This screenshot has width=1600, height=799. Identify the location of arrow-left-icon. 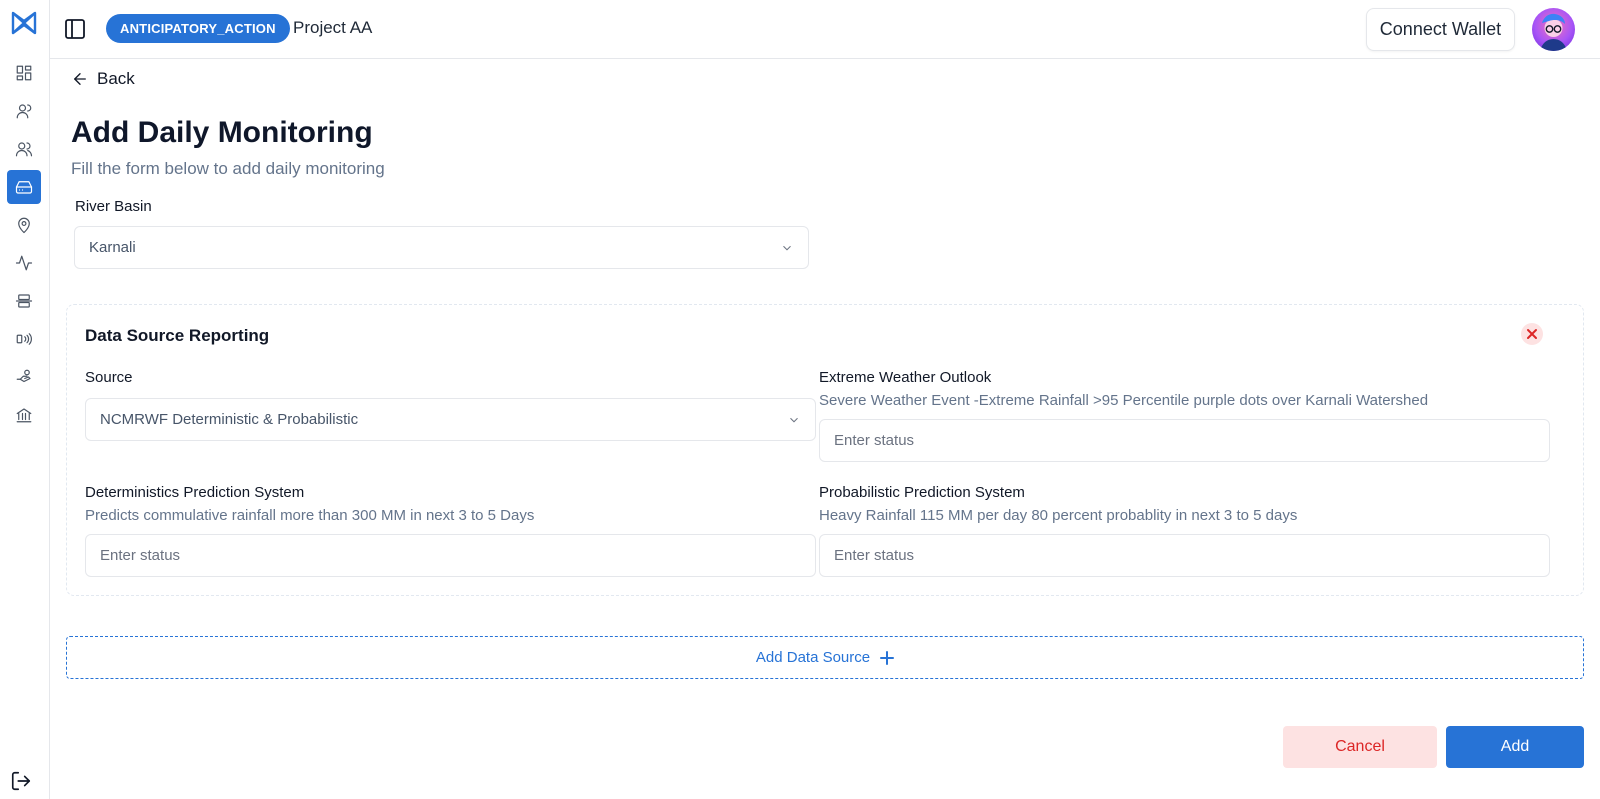
(80, 79).